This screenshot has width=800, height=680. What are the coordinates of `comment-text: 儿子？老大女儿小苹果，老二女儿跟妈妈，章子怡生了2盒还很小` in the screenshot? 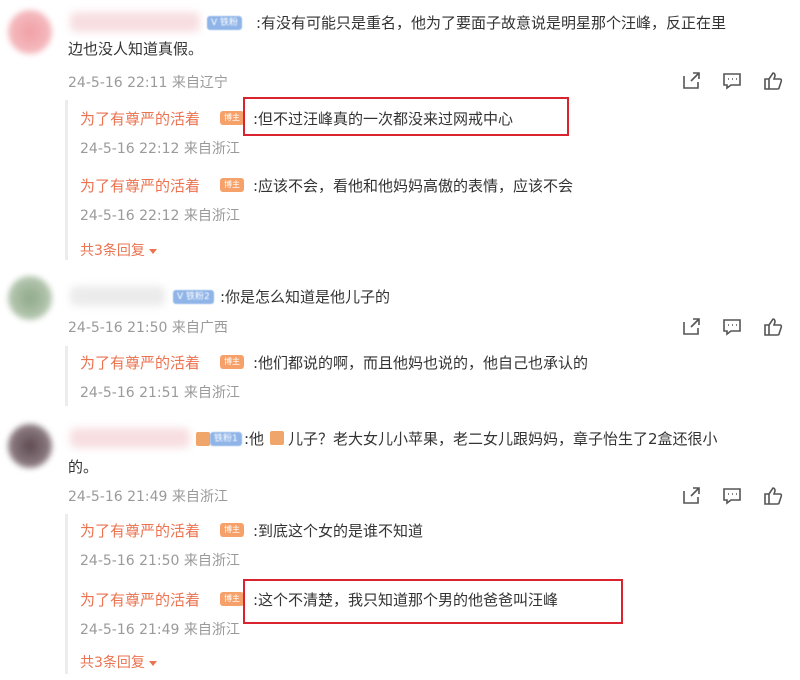 It's located at (503, 439).